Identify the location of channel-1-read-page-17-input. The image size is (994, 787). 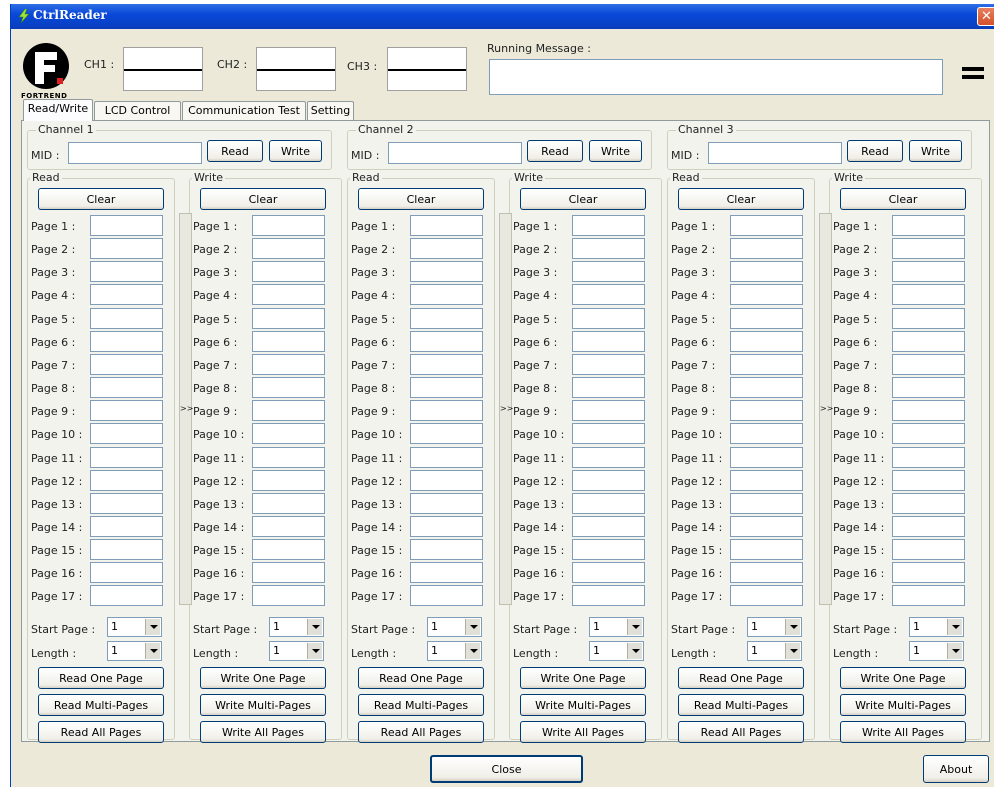
(126, 596).